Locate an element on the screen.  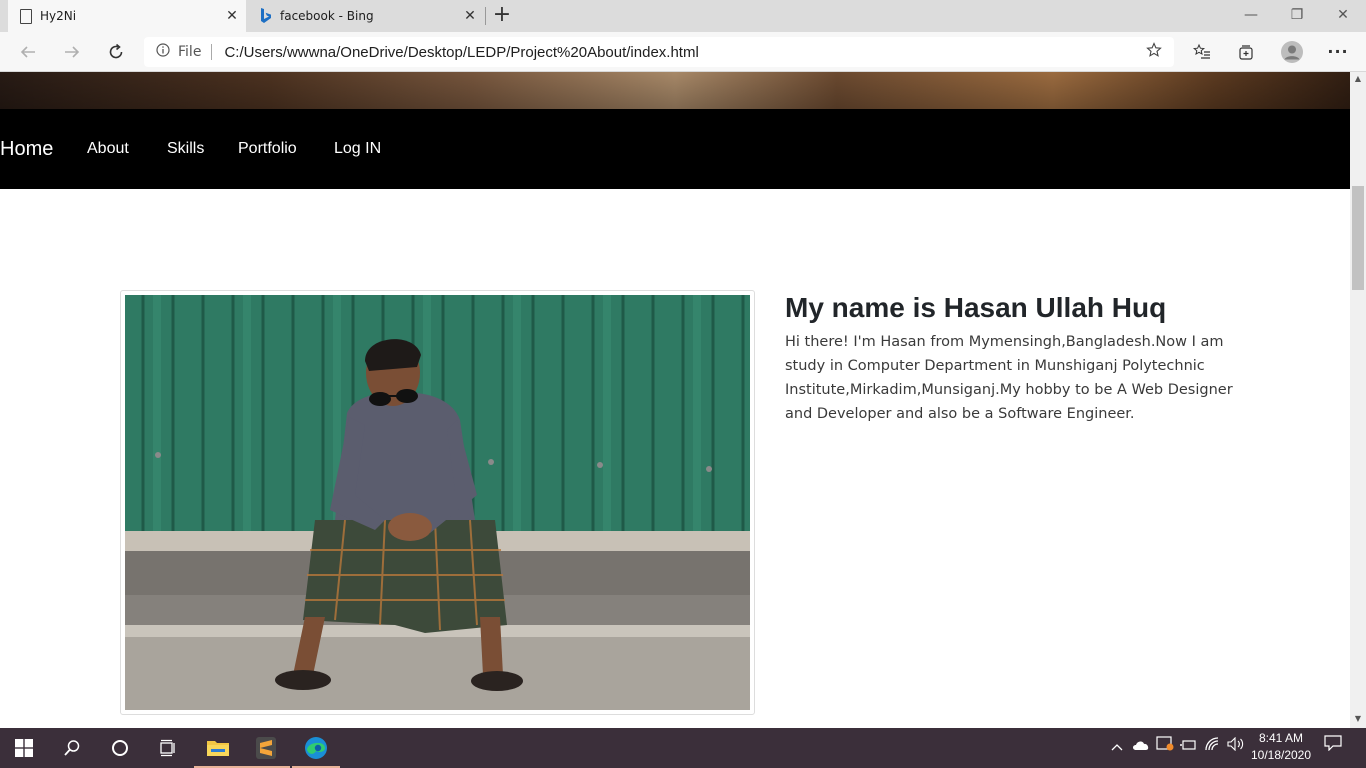
chevron-up-icon is located at coordinates (1117, 747).